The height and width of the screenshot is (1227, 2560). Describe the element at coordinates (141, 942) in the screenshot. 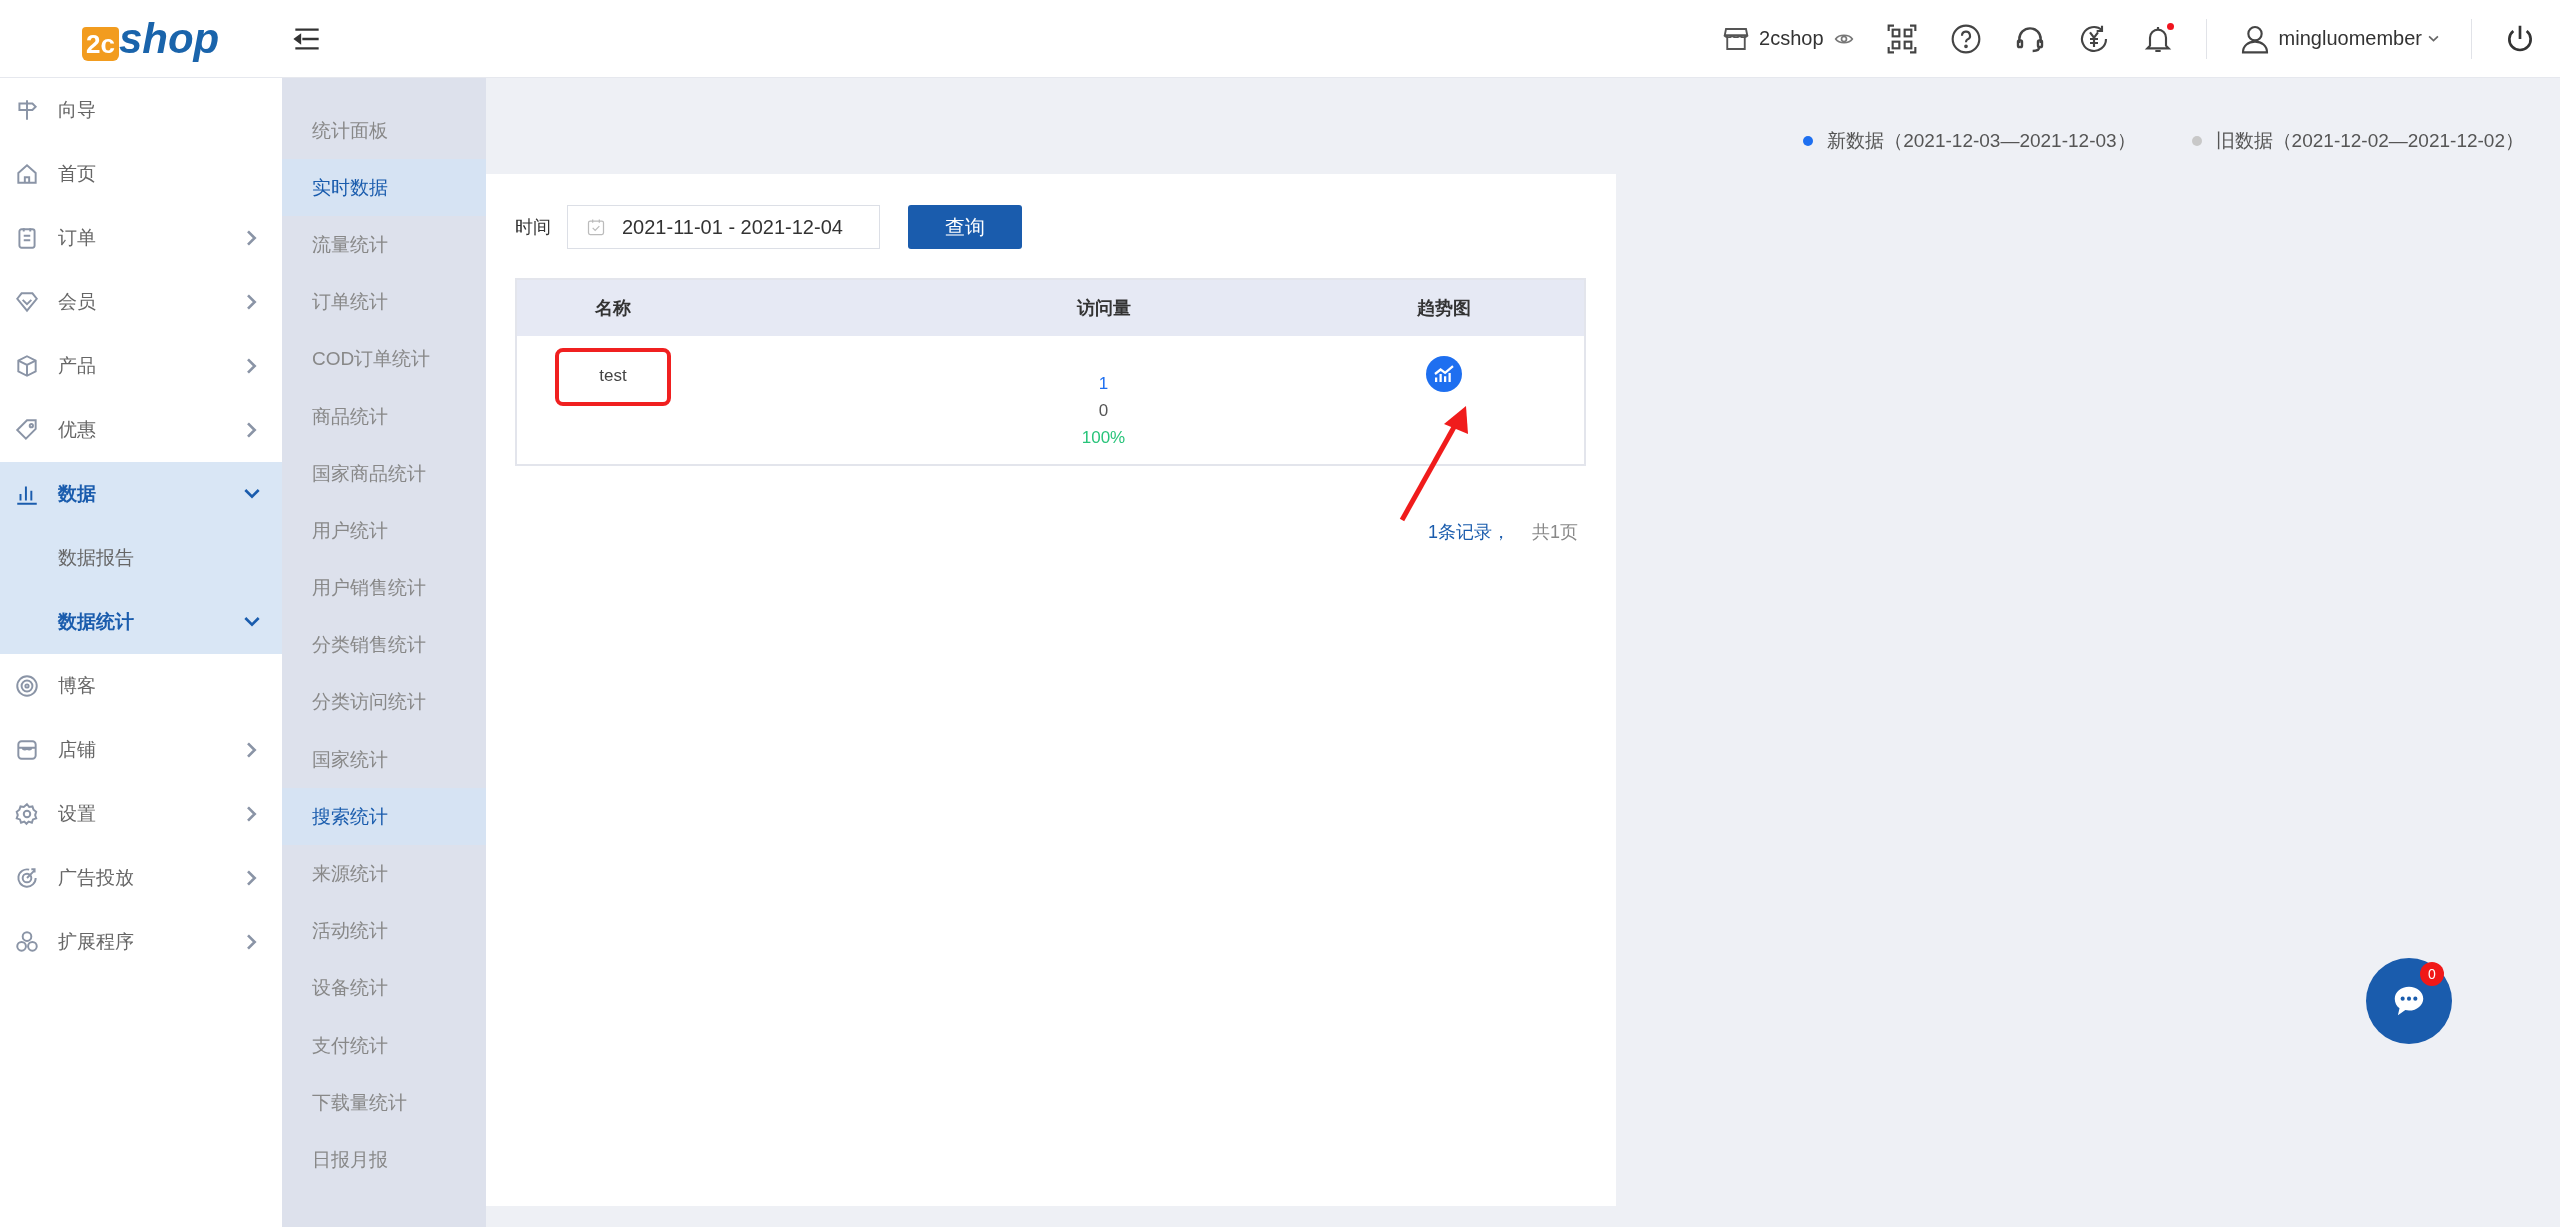

I see `sidebar-item: 扩展程序` at that location.